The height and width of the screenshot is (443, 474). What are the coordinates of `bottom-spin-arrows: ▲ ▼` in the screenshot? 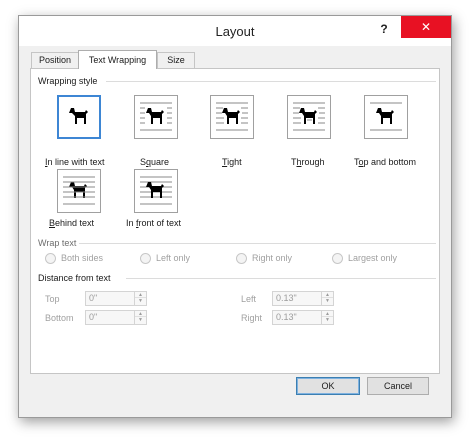 It's located at (140, 317).